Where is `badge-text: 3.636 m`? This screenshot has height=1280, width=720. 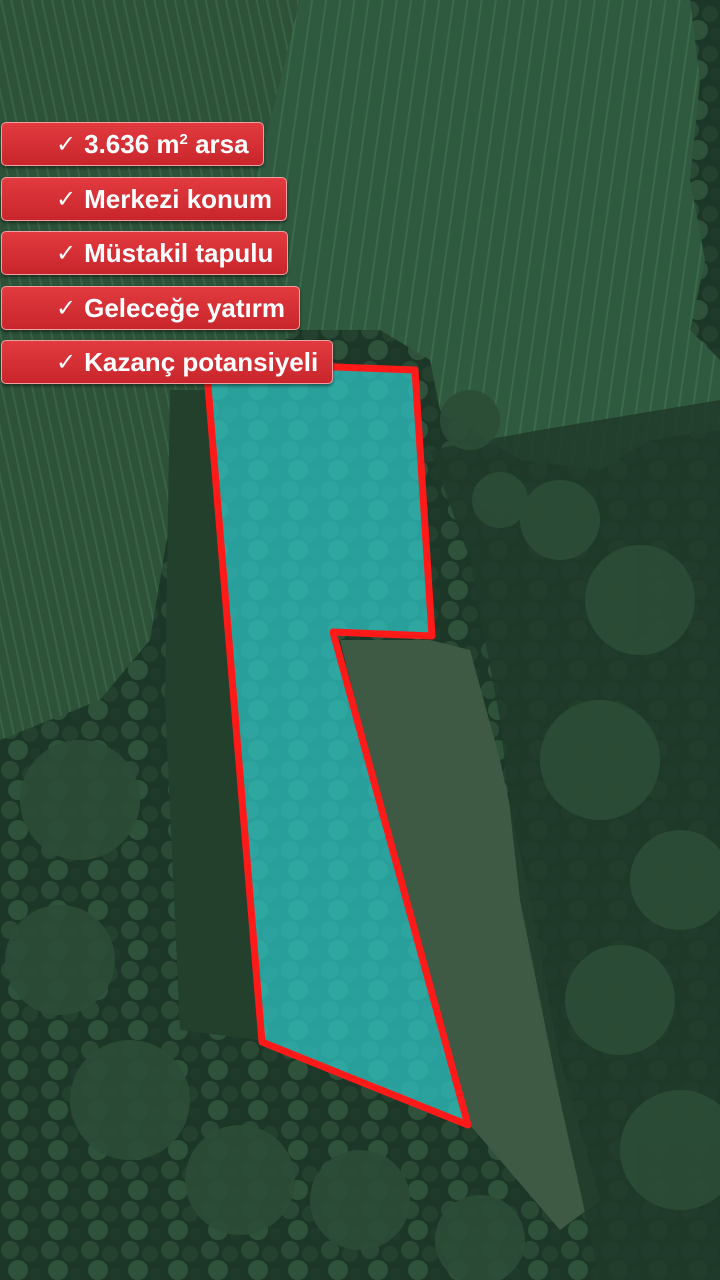 badge-text: 3.636 m is located at coordinates (132, 143).